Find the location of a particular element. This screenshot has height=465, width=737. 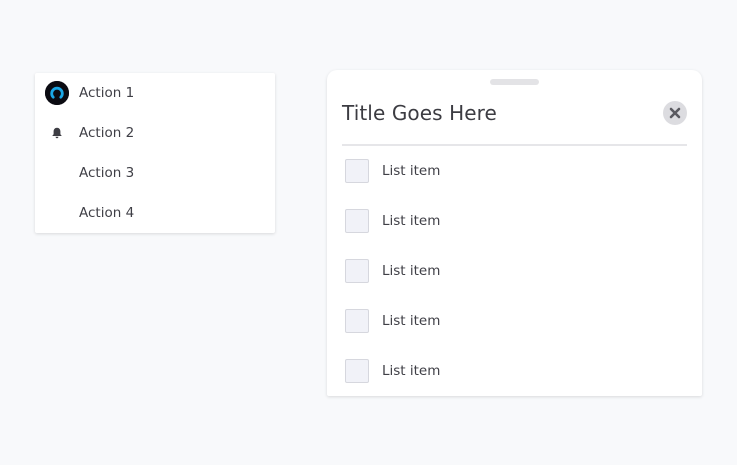

bell-icon is located at coordinates (57, 133).